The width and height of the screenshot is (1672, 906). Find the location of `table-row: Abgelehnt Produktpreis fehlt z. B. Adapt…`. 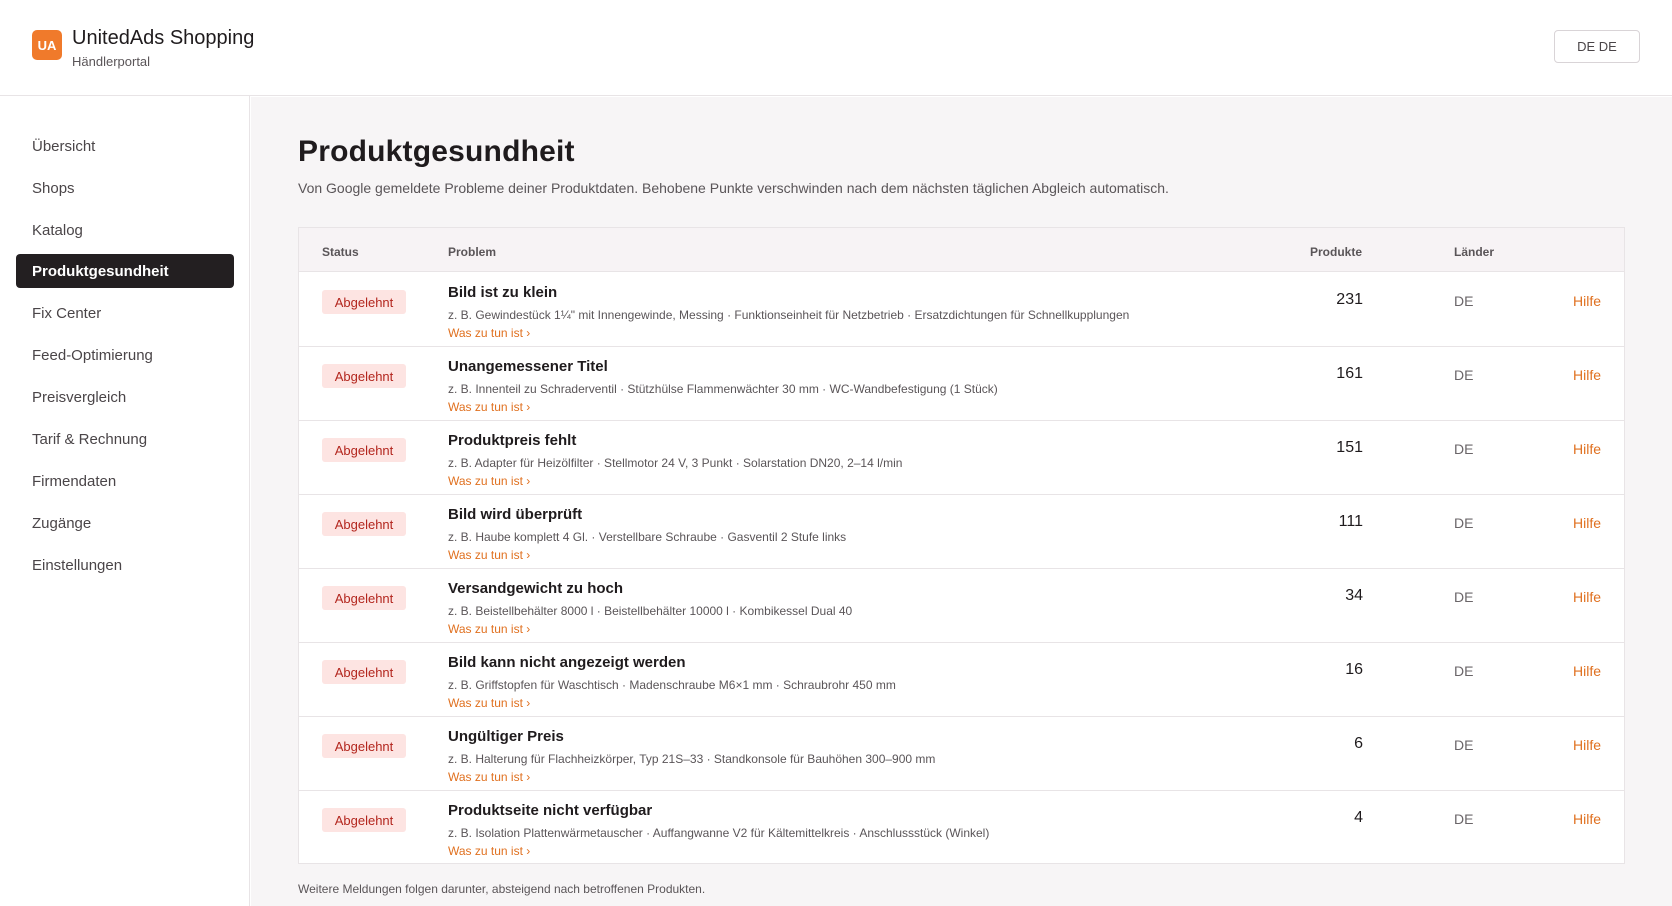

table-row: Abgelehnt Produktpreis fehlt z. B. Adapt… is located at coordinates (961, 458).